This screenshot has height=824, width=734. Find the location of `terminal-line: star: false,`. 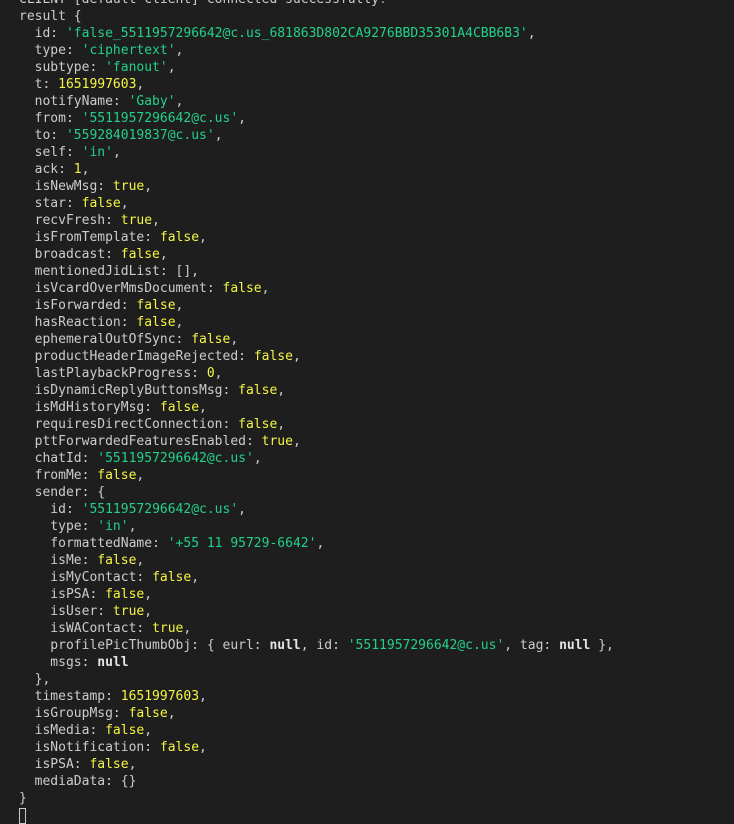

terminal-line: star: false, is located at coordinates (374, 203).